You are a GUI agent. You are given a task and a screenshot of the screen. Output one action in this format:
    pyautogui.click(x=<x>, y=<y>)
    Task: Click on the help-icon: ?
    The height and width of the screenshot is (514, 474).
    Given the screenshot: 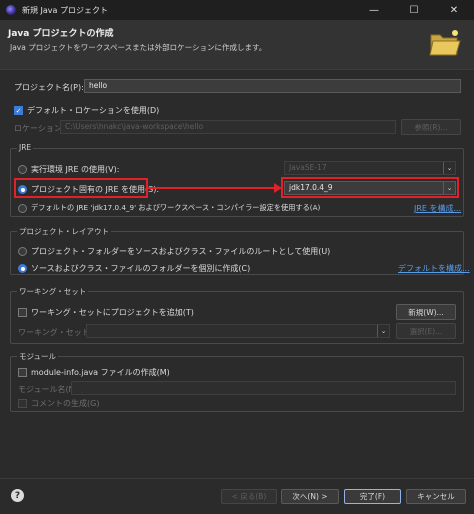 What is the action you would take?
    pyautogui.click(x=17, y=495)
    